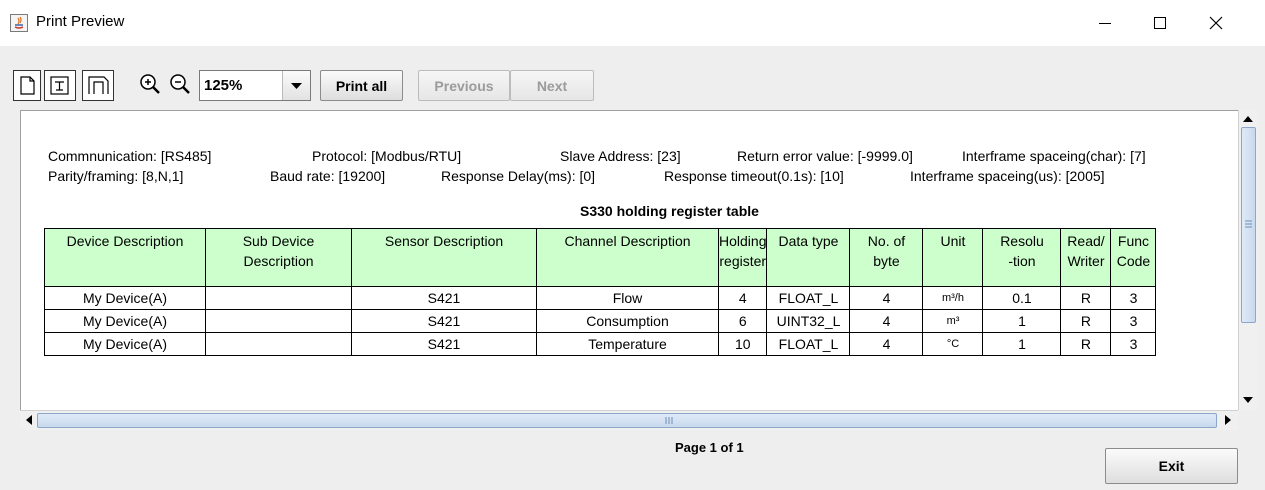 The image size is (1265, 490). I want to click on header-holding-register: Holding register, so click(742, 257).